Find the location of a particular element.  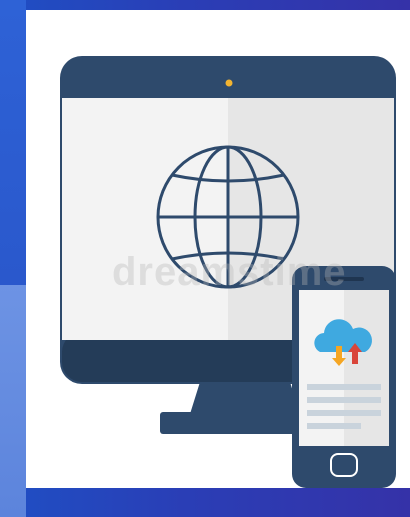

watermark: dreamstime is located at coordinates (229, 272).